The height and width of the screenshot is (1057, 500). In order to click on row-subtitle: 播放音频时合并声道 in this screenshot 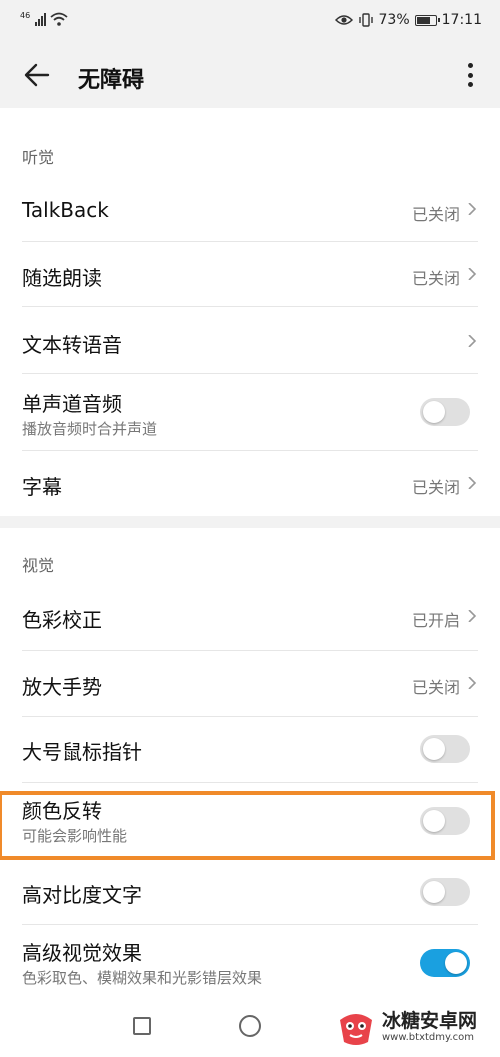, I will do `click(90, 429)`.